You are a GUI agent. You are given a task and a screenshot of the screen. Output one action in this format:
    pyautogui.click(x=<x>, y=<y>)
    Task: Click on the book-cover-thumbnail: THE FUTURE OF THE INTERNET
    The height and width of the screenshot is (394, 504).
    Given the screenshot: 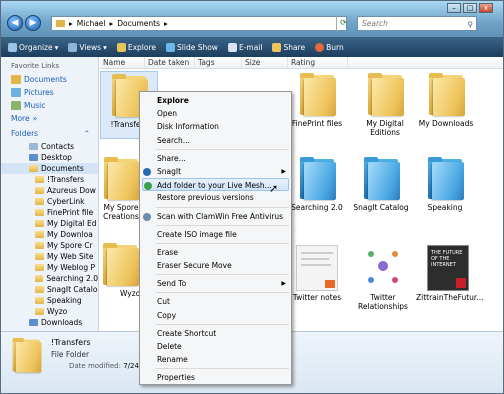 What is the action you would take?
    pyautogui.click(x=448, y=268)
    